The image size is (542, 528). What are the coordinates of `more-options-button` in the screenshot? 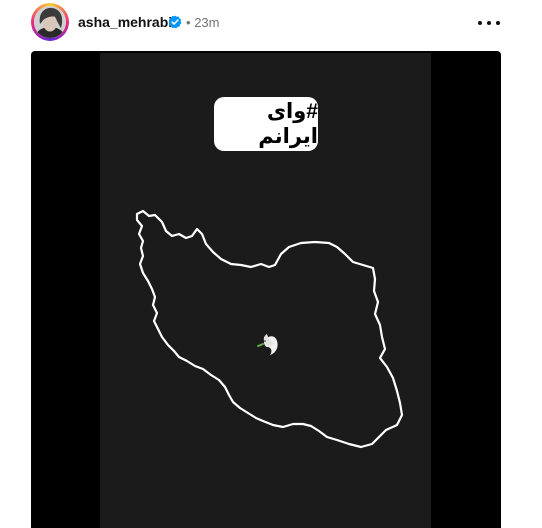 It's located at (489, 23).